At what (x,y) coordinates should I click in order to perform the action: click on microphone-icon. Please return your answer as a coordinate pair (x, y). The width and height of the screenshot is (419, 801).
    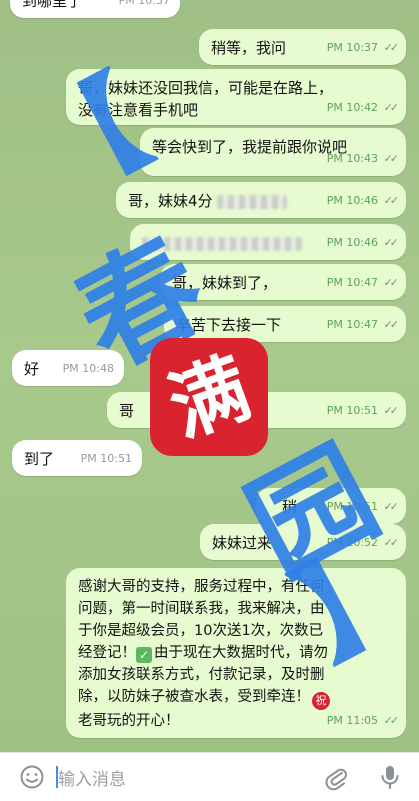
    Looking at the image, I should click on (390, 777).